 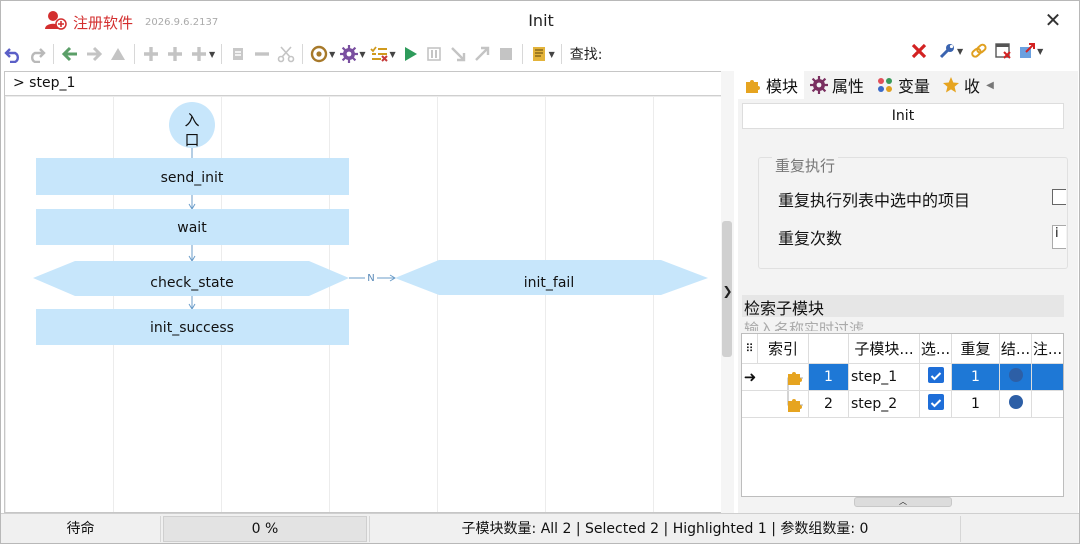 I want to click on status-dot-icon, so click(x=1015, y=402).